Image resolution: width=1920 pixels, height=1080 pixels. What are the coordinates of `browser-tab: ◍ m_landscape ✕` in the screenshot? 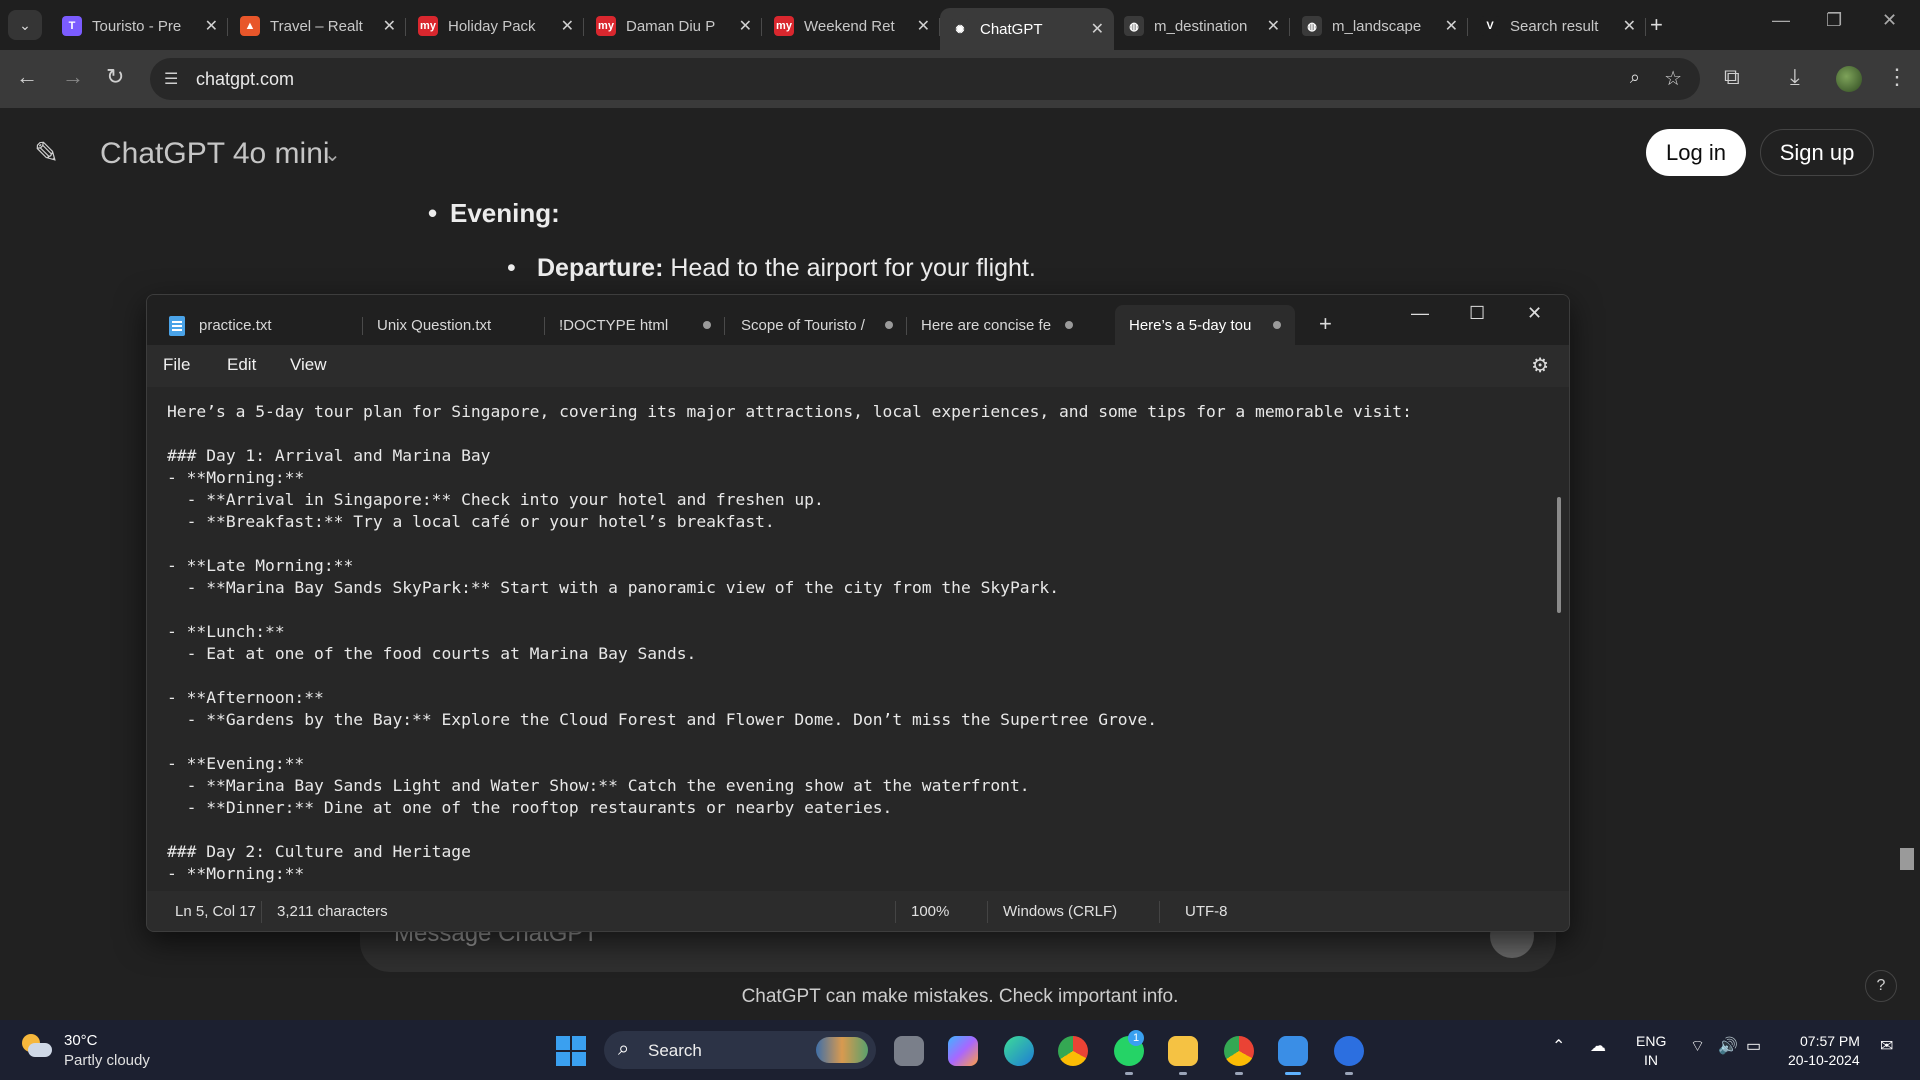 It's located at (1380, 26).